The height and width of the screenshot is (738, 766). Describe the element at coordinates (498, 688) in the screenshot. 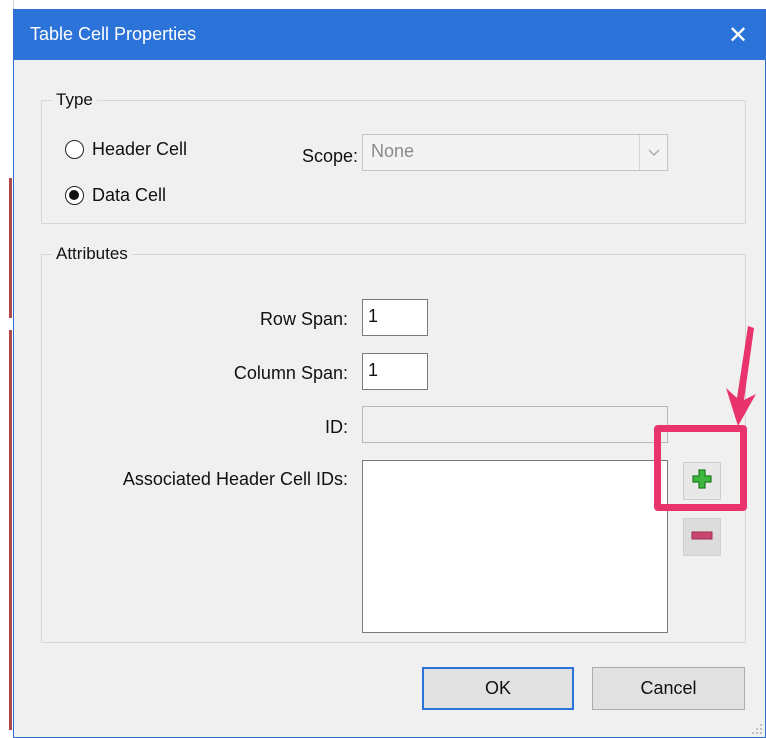

I see `ok-button: OK` at that location.